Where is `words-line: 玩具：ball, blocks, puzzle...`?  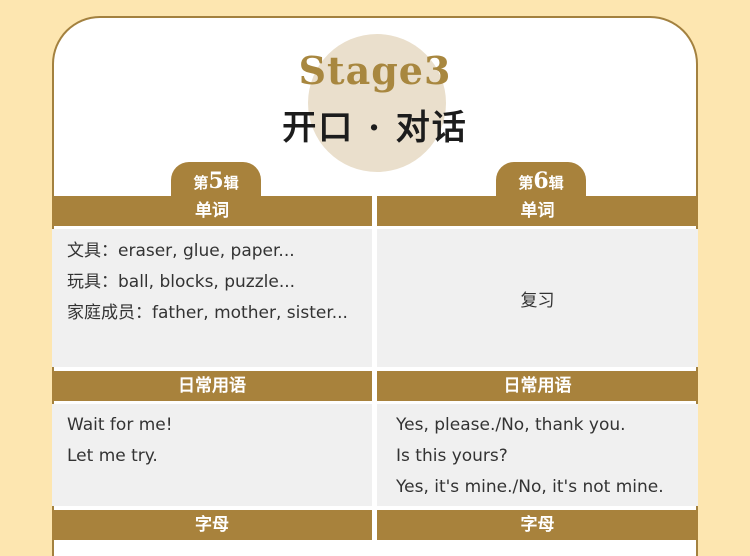 words-line: 玩具：ball, blocks, puzzle... is located at coordinates (181, 282).